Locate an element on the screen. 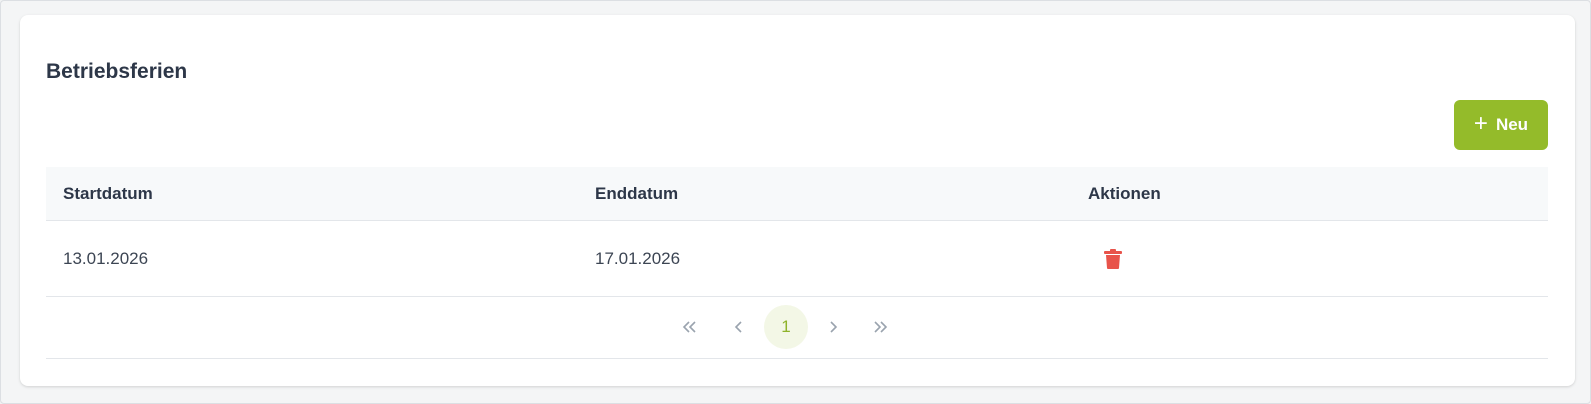 The height and width of the screenshot is (404, 1591). column-header-enddatum: Enddatum is located at coordinates (637, 193).